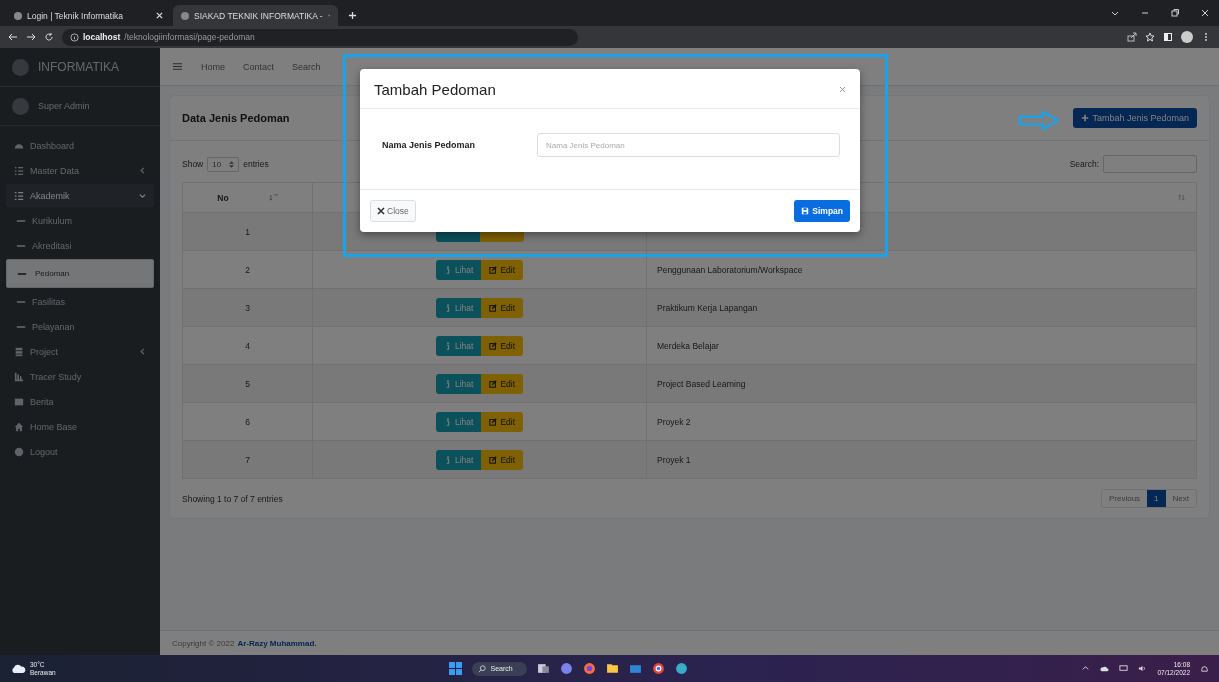  Describe the element at coordinates (566, 668) in the screenshot. I see `chat-icon` at that location.